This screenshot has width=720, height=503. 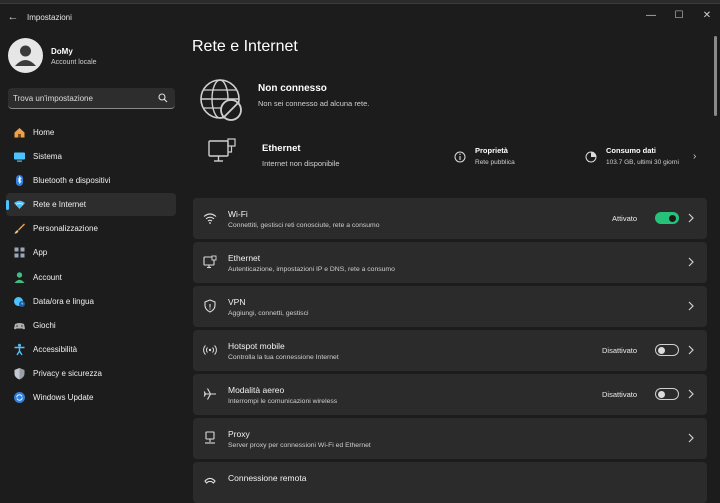 I want to click on sidebar-item-label: Accessibilità, so click(x=55, y=349).